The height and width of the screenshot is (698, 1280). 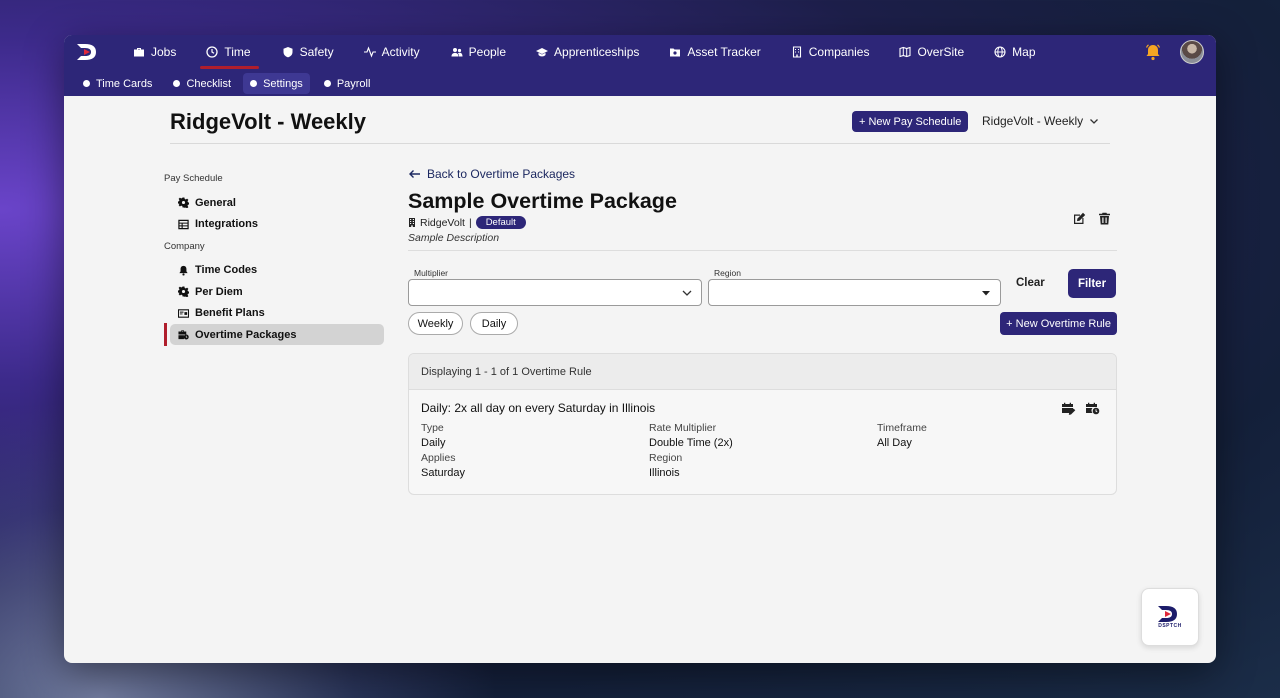 What do you see at coordinates (219, 291) in the screenshot?
I see `sidebar-item-per-diem-label: Per Diem` at bounding box center [219, 291].